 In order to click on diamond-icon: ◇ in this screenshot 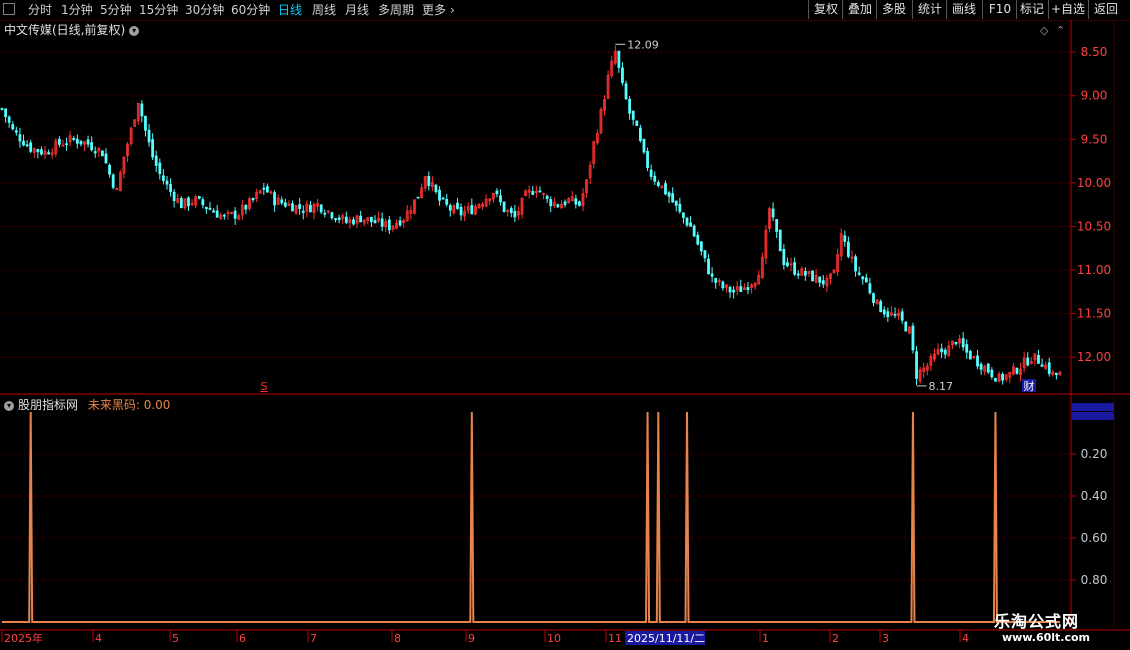, I will do `click(1044, 30)`.